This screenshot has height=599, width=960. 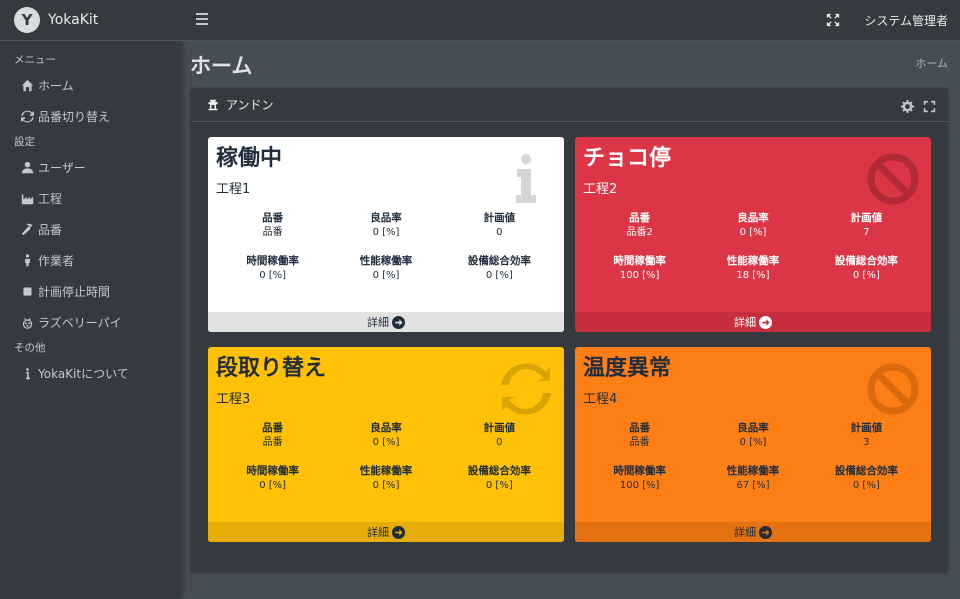 I want to click on home-icon, so click(x=27, y=85).